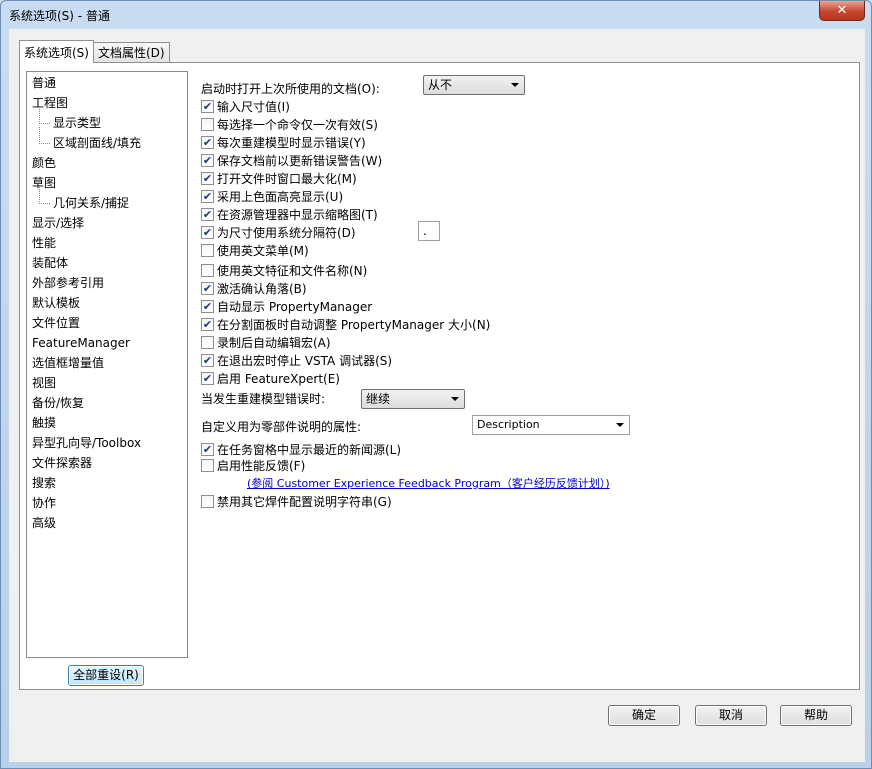 The width and height of the screenshot is (872, 769). Describe the element at coordinates (107, 120) in the screenshot. I see `tree-item-display-style: 显示类型` at that location.